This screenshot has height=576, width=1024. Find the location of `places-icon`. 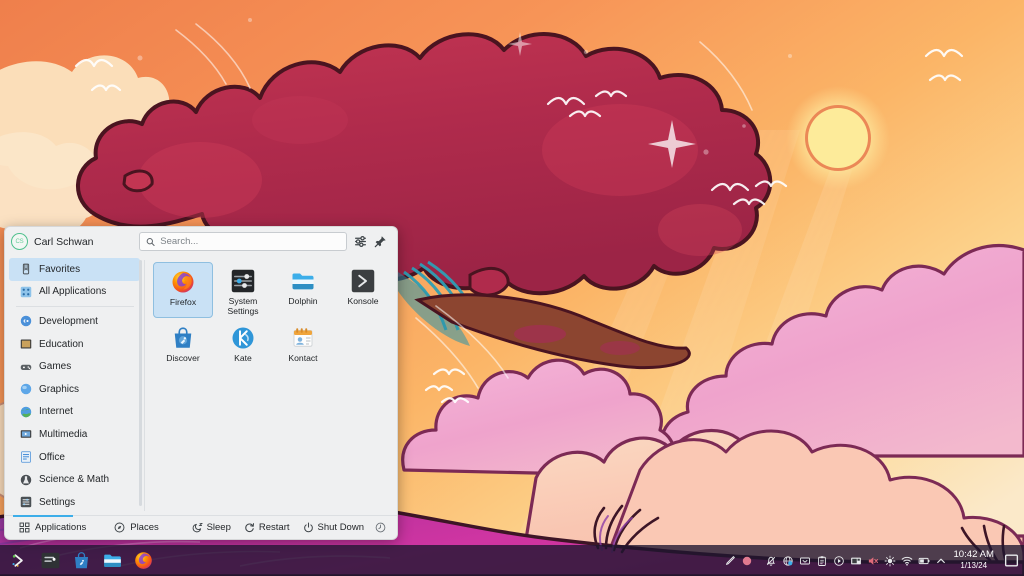

places-icon is located at coordinates (119, 527).